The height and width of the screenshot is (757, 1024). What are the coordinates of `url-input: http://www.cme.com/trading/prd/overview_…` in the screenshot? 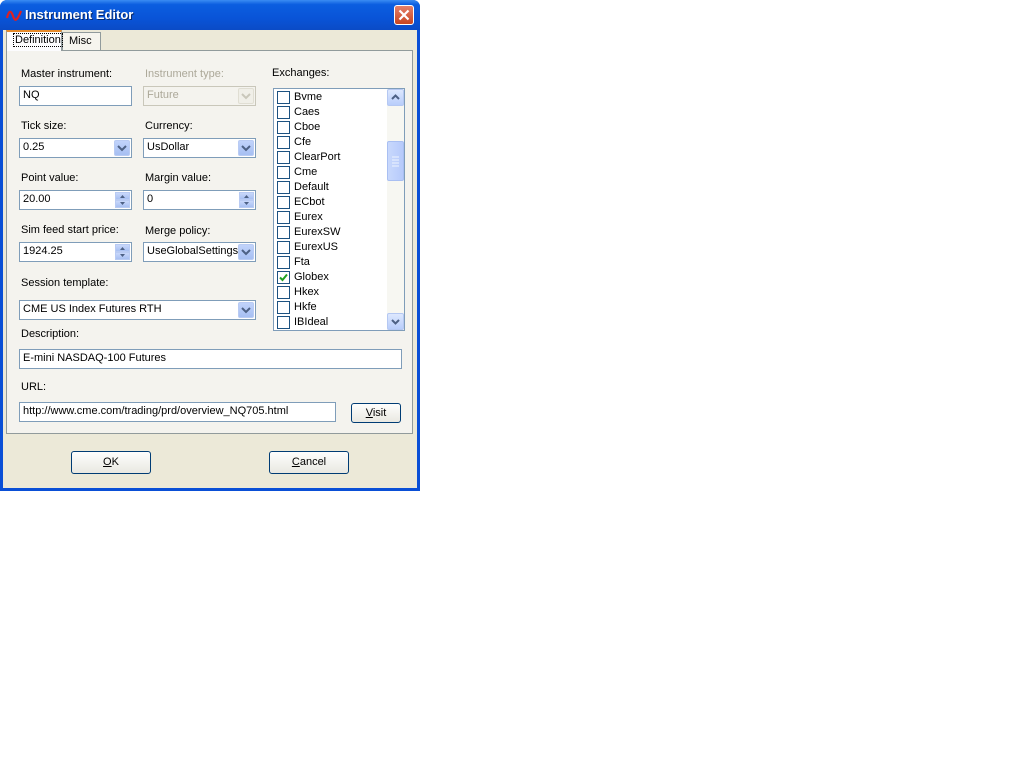 It's located at (177, 412).